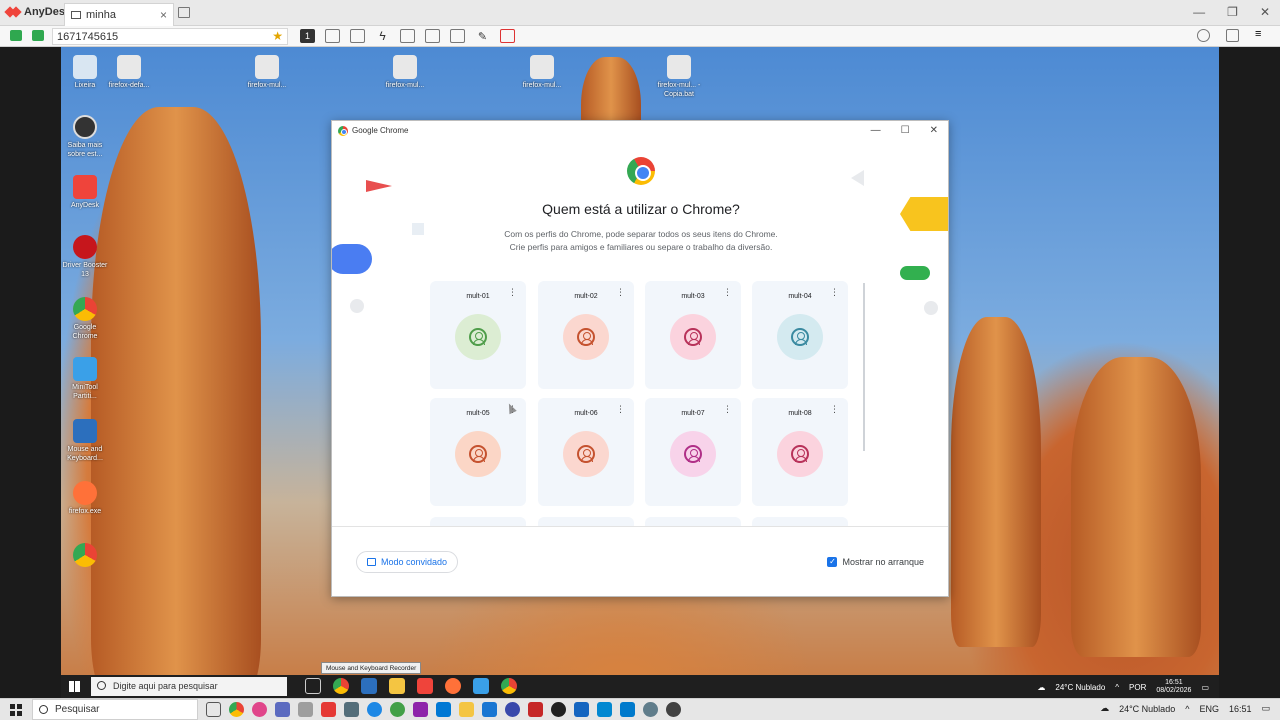  Describe the element at coordinates (905, 130) in the screenshot. I see `maximize-button: ☐` at that location.